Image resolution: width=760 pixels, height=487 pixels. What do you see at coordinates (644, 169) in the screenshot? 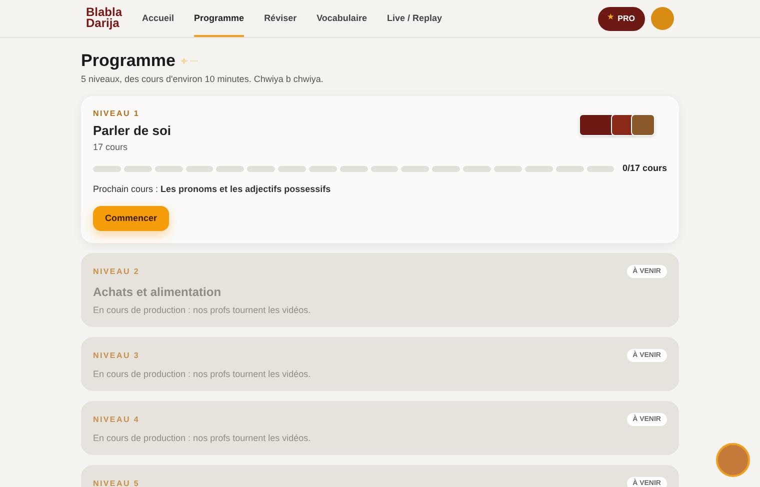
I see `progress-text: 0/17 cours` at bounding box center [644, 169].